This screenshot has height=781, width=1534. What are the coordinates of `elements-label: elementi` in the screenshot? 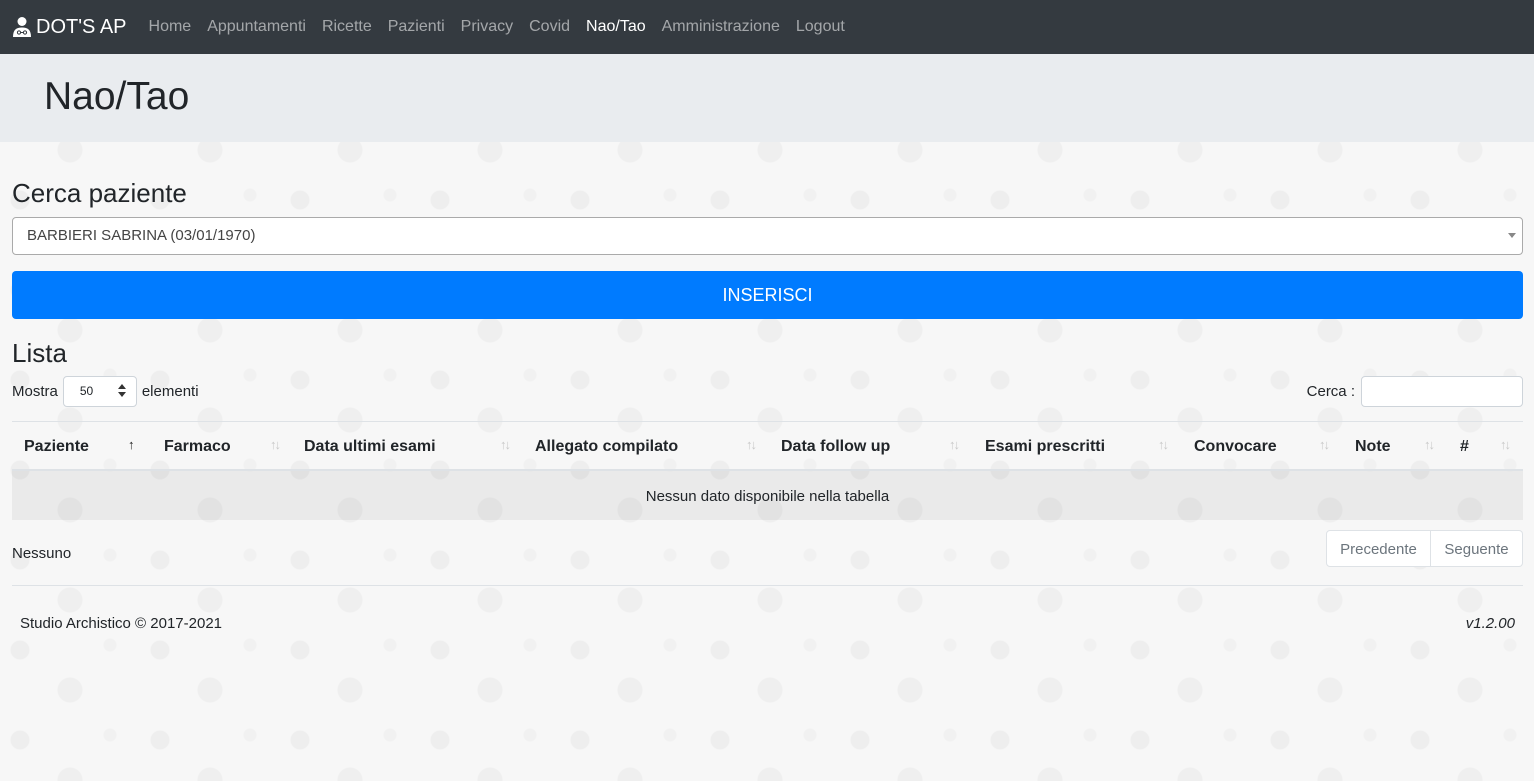 It's located at (170, 391).